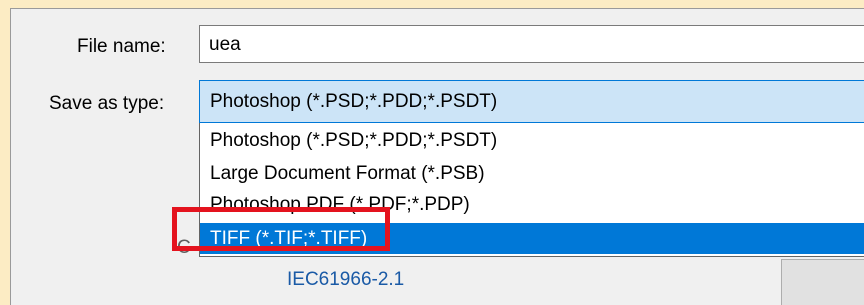 The image size is (864, 305). I want to click on save-as-type-select: Photoshop (*.PSD;*.PDD;*.PSDT), so click(531, 101).